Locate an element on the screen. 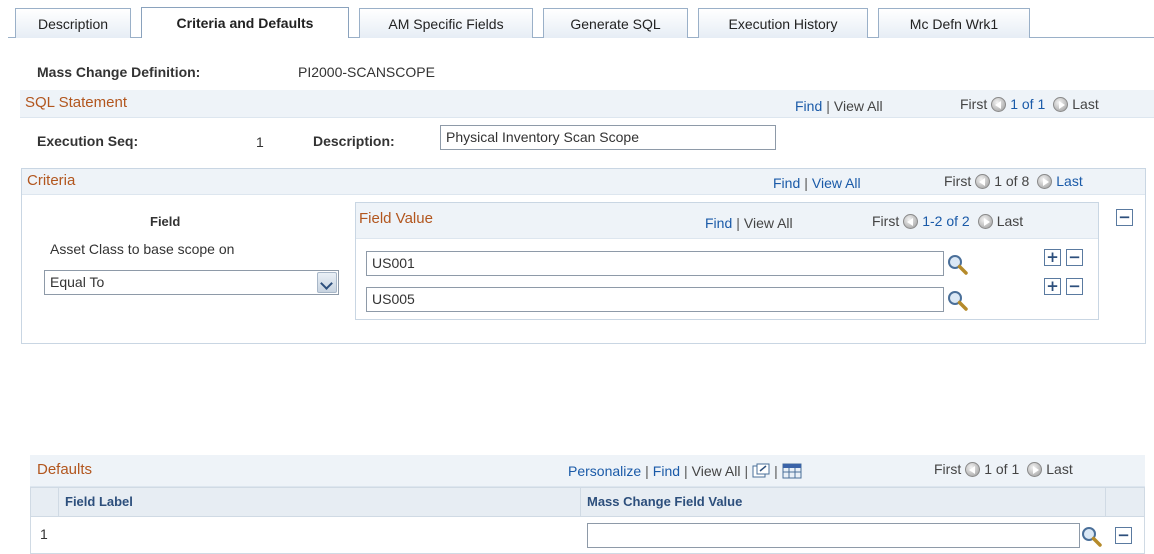 Image resolution: width=1154 pixels, height=554 pixels. col-mass-change-field-value: Mass Change Field Value is located at coordinates (665, 501).